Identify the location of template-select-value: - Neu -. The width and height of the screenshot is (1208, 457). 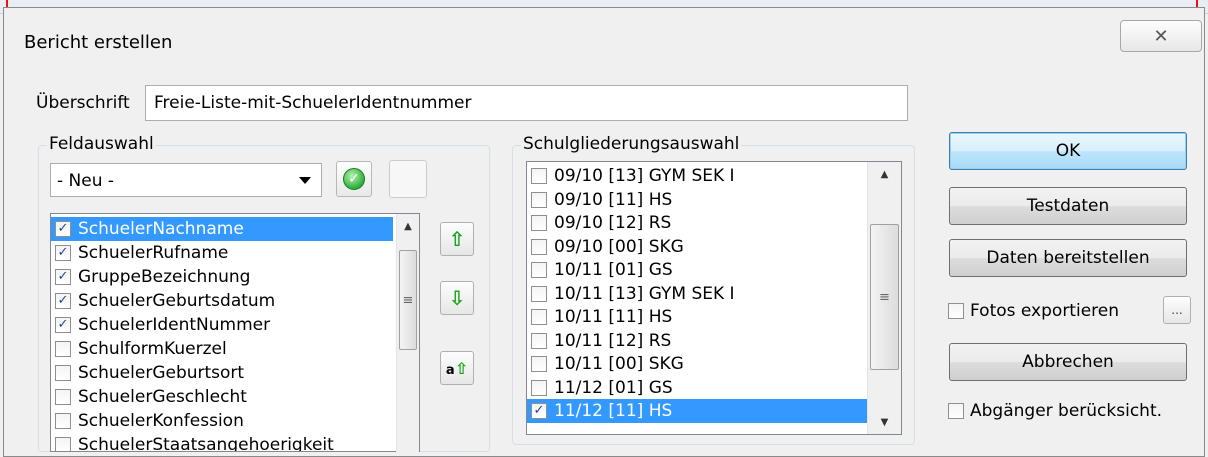
(86, 181).